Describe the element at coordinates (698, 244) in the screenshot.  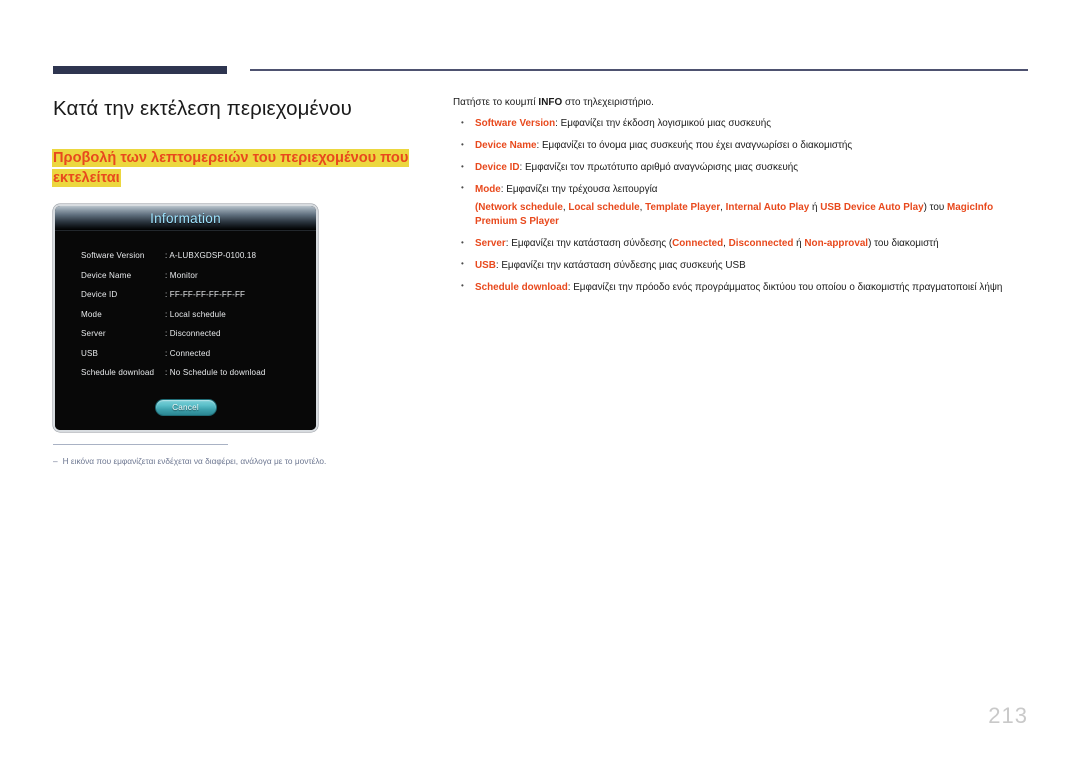
I see `server-state: Connected` at that location.